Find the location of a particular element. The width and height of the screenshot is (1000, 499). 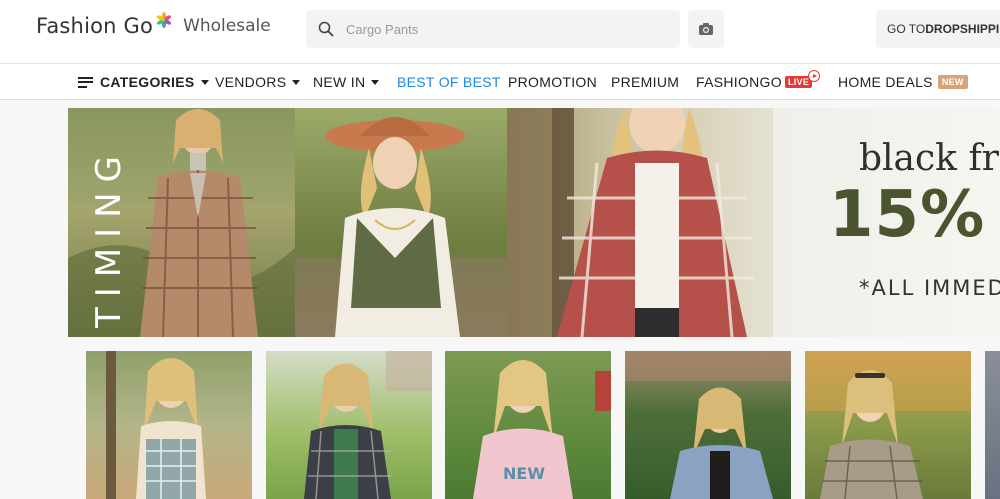

nav-home-deals: HOME DEALS NEW is located at coordinates (903, 82).